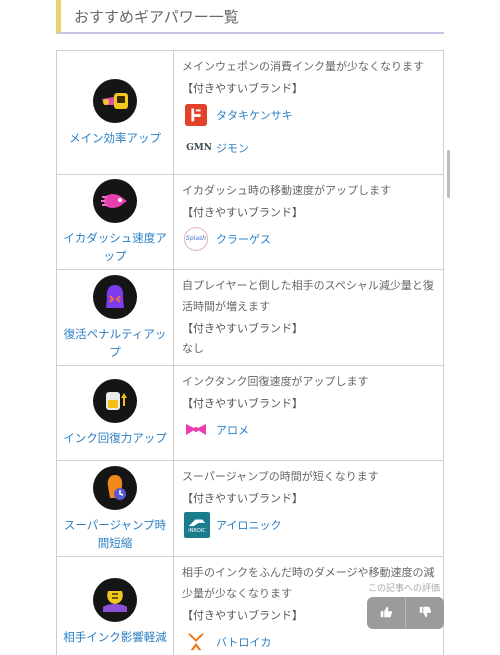  Describe the element at coordinates (115, 401) in the screenshot. I see `ink-recovery-up-icon` at that location.